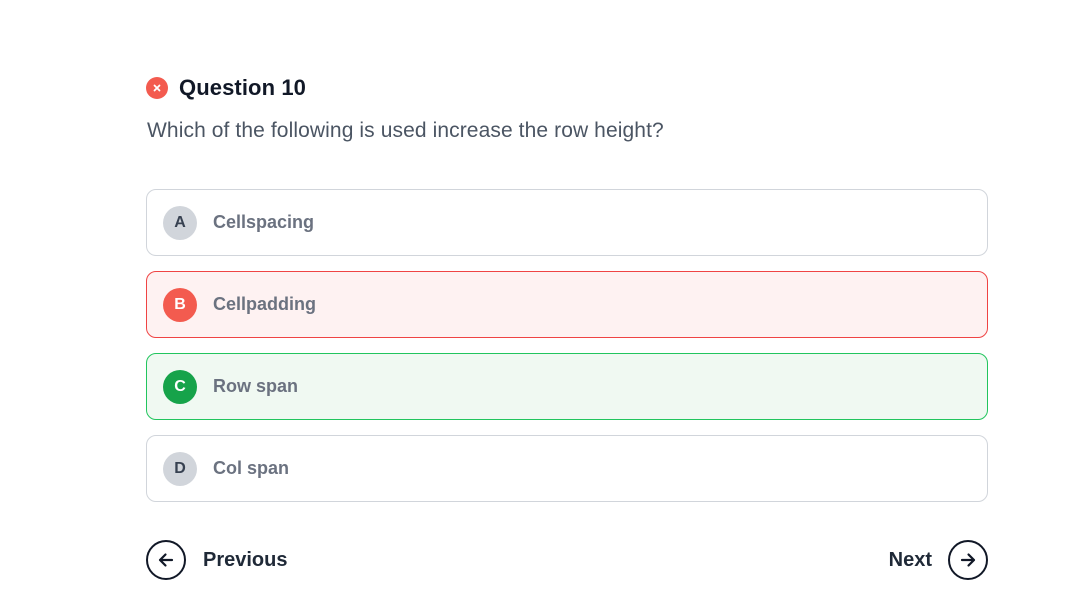 The height and width of the screenshot is (609, 1082). What do you see at coordinates (968, 560) in the screenshot?
I see `arrow-right-icon` at bounding box center [968, 560].